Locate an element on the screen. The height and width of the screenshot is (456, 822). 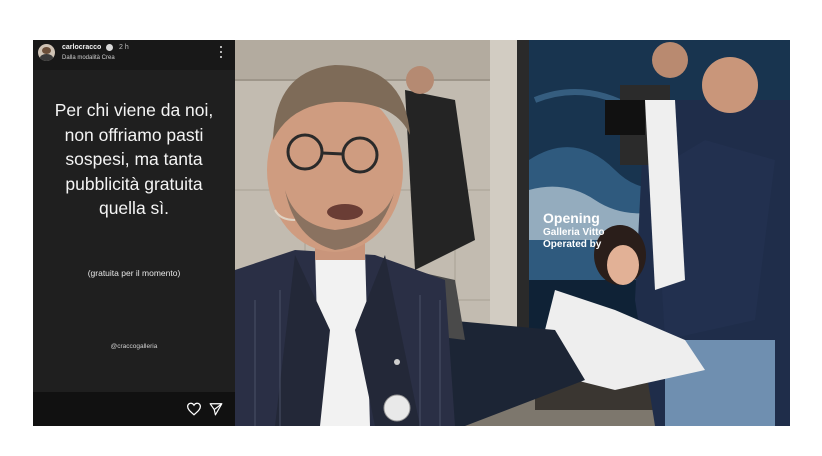
story-line: Per chi viene da noi, is located at coordinates (134, 110).